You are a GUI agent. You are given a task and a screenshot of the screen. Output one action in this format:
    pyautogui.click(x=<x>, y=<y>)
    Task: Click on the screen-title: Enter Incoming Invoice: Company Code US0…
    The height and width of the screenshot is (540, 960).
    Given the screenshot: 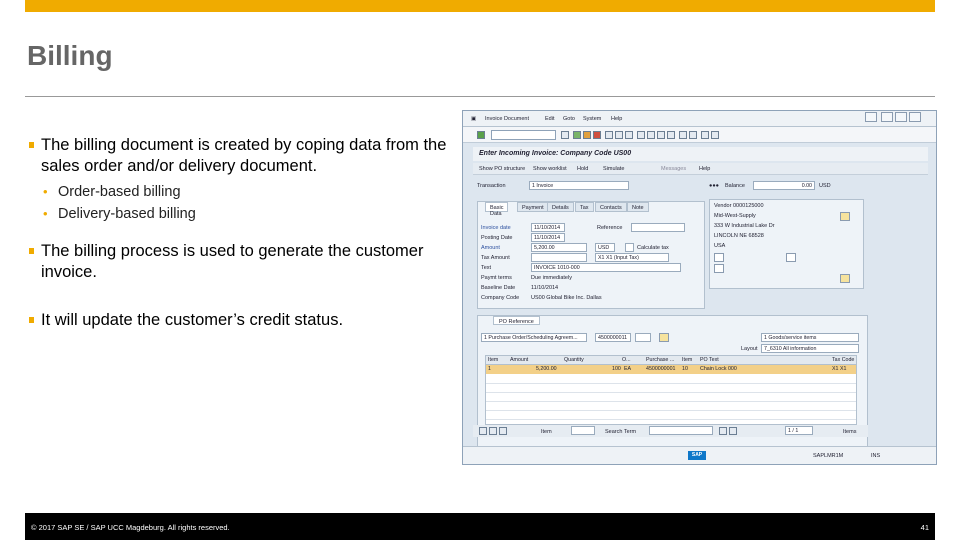 What is the action you would take?
    pyautogui.click(x=700, y=154)
    